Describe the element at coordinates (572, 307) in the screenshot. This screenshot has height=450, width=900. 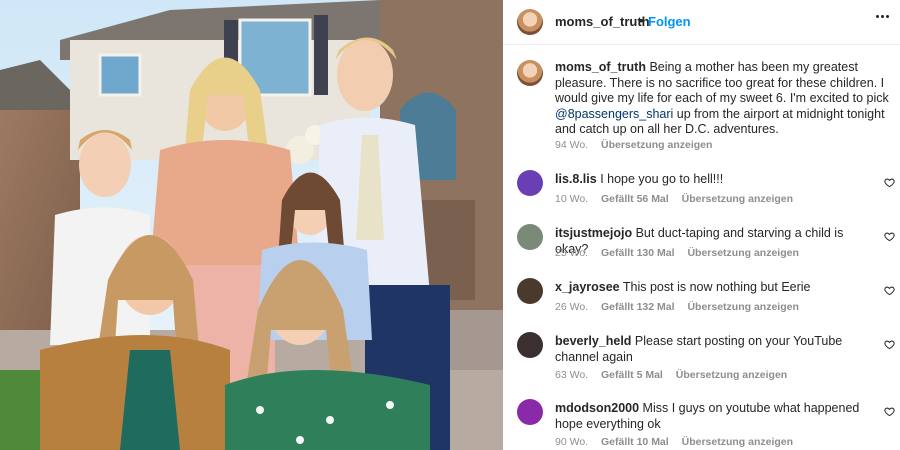
I see `comment-age: 26 Wo.` at that location.